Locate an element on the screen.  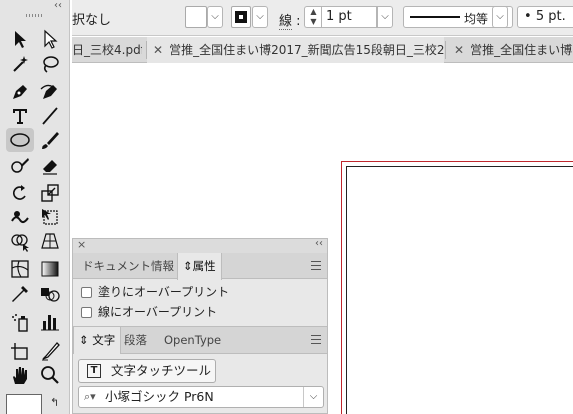
tab-document-1: 日_三校4.pdf is located at coordinates (107, 50).